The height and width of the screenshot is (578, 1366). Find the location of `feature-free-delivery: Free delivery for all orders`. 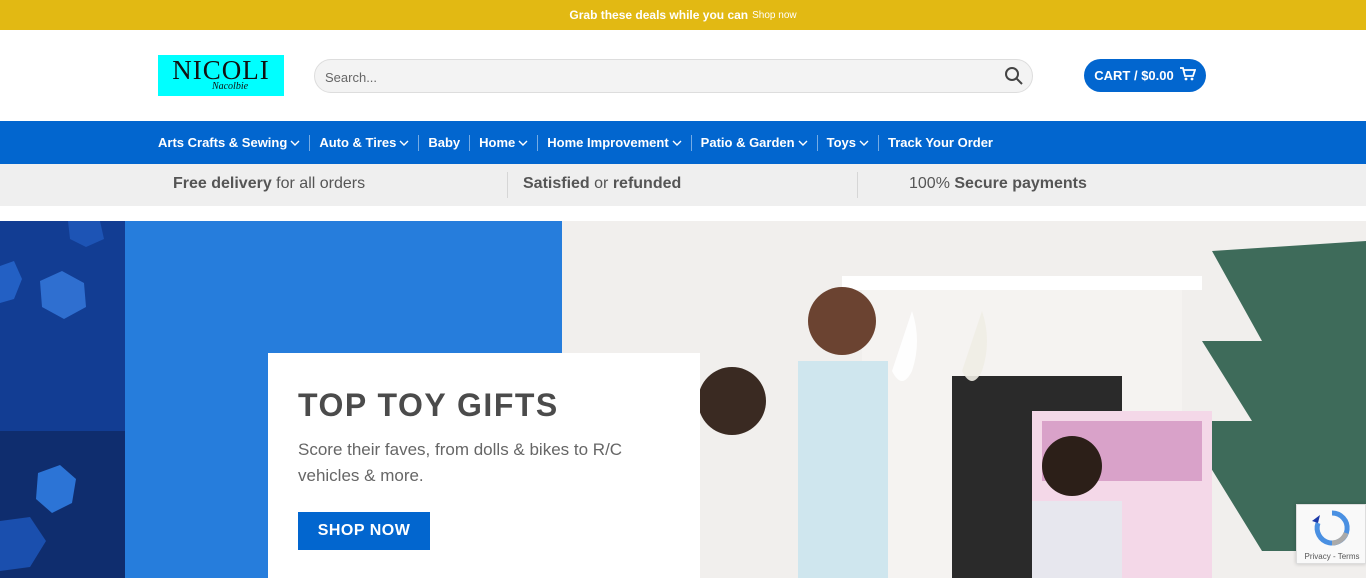

feature-free-delivery: Free delivery for all orders is located at coordinates (269, 184).